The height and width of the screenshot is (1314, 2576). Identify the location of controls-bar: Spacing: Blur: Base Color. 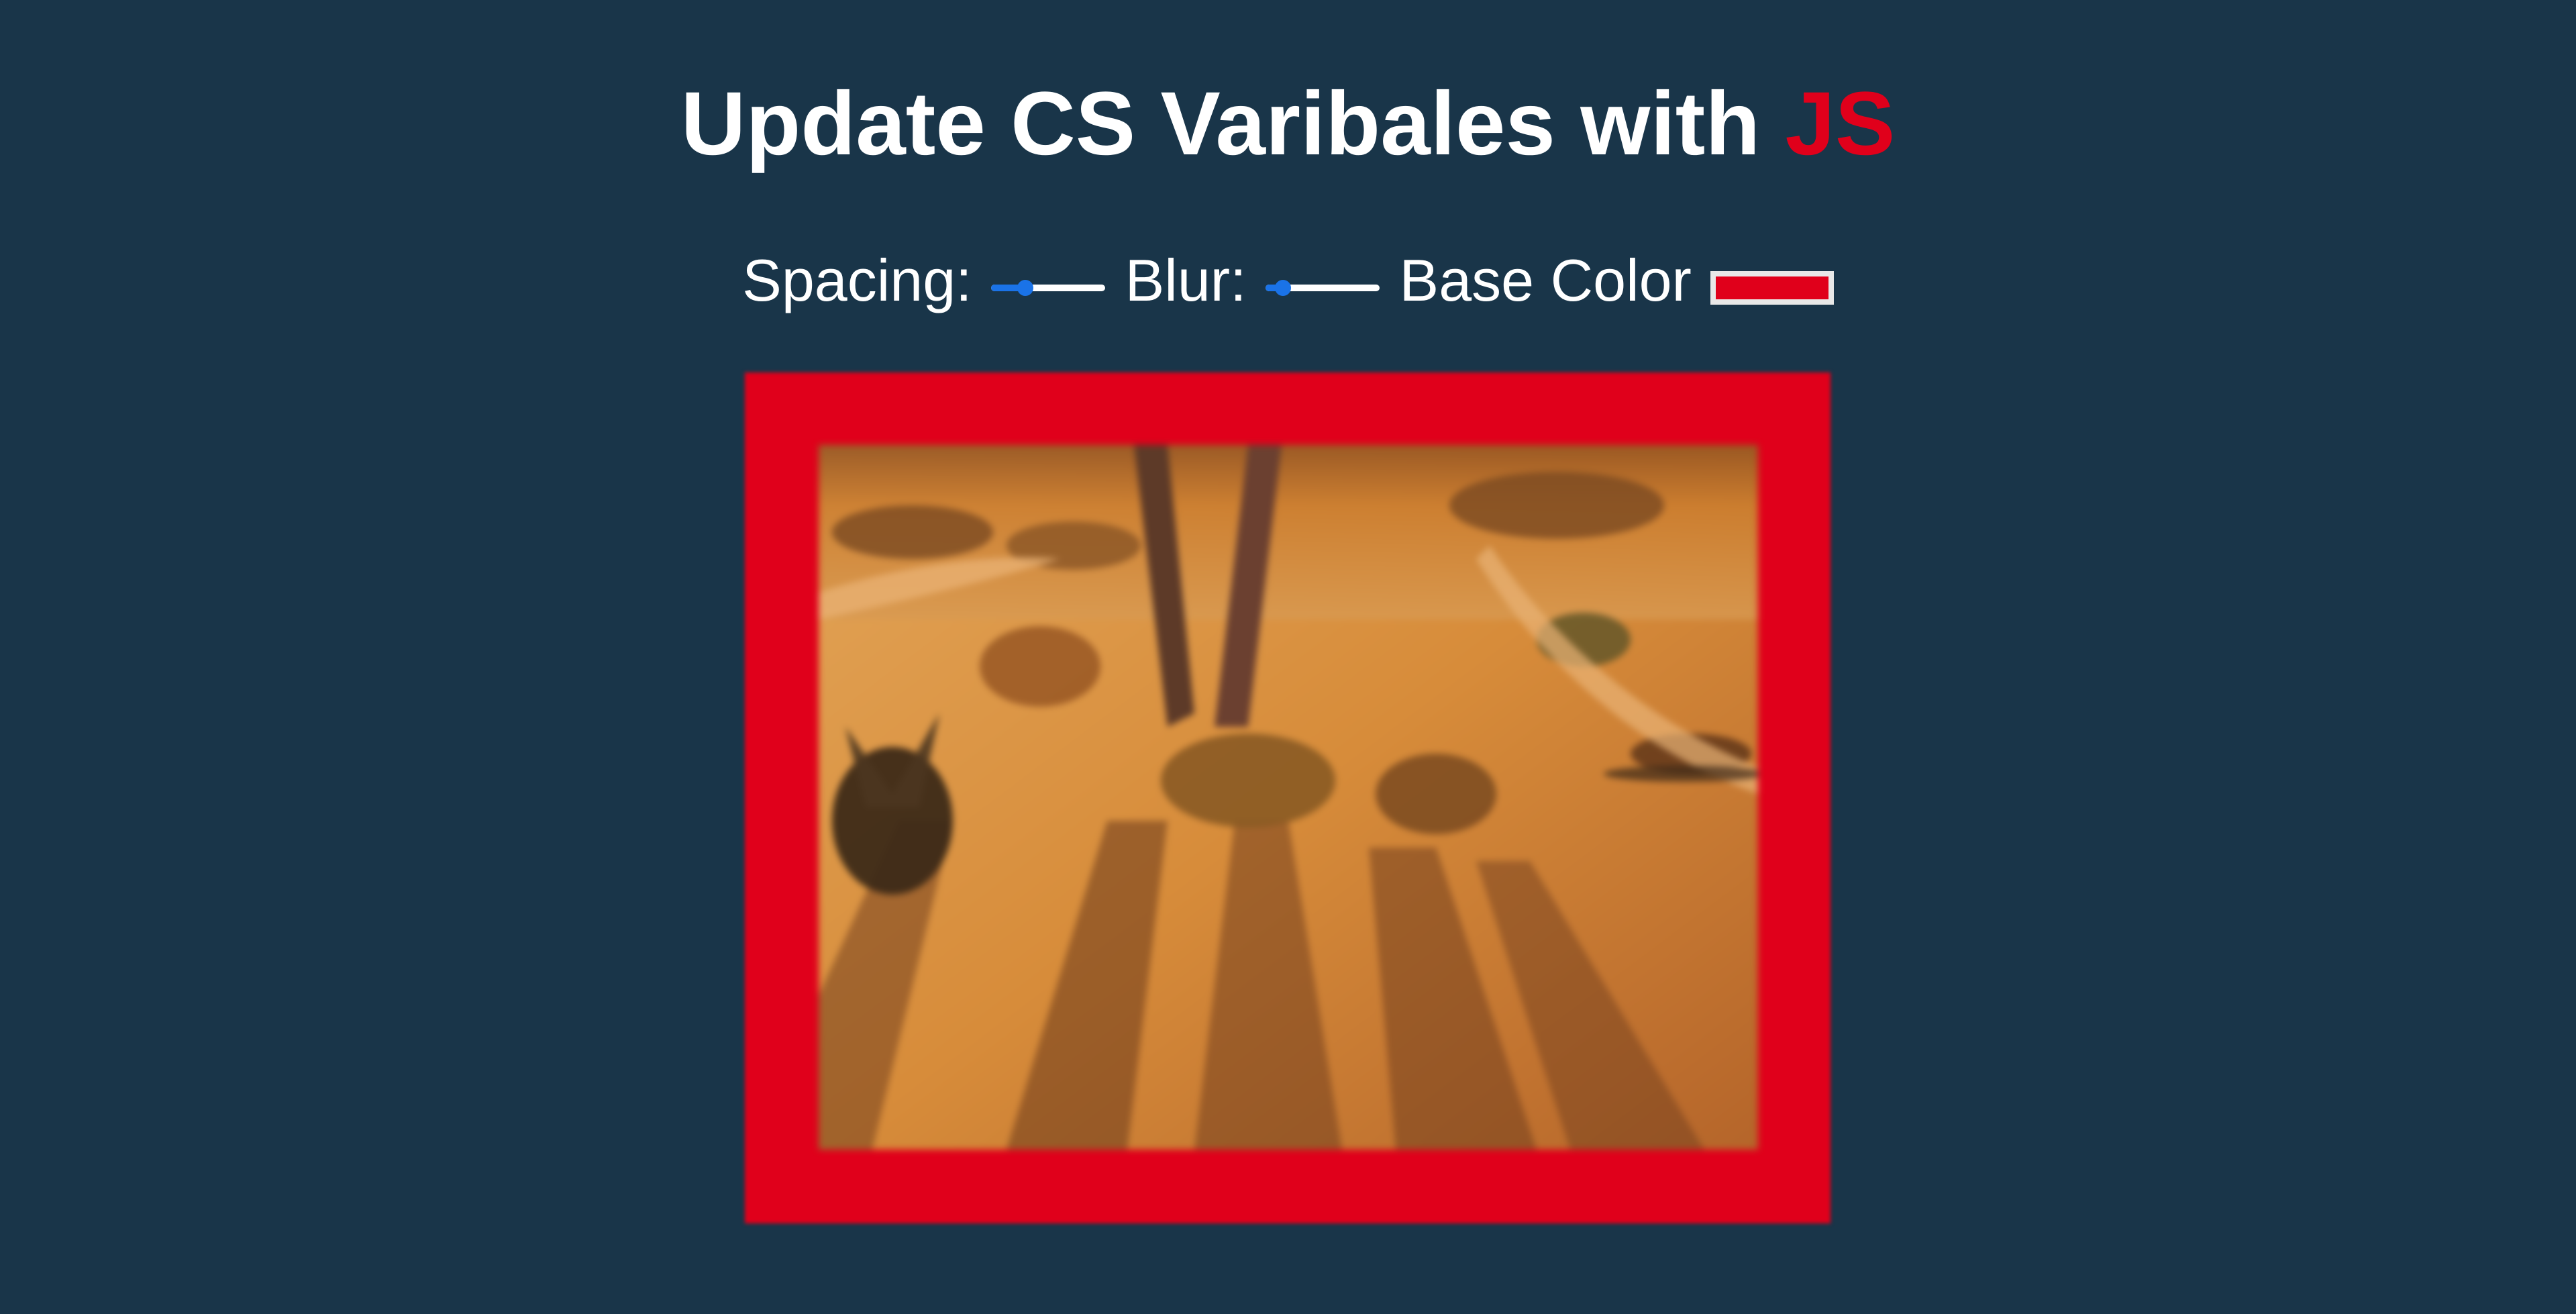
(1288, 280).